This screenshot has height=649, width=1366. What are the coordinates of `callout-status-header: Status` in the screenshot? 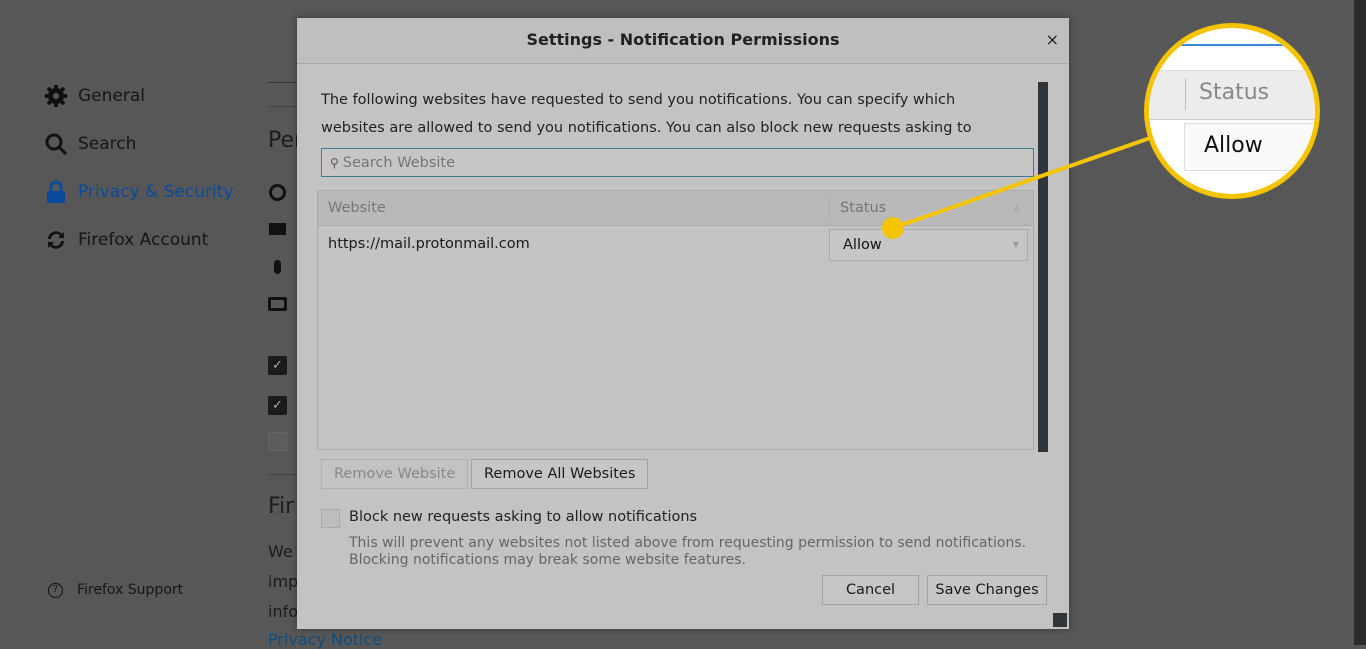 It's located at (1234, 92).